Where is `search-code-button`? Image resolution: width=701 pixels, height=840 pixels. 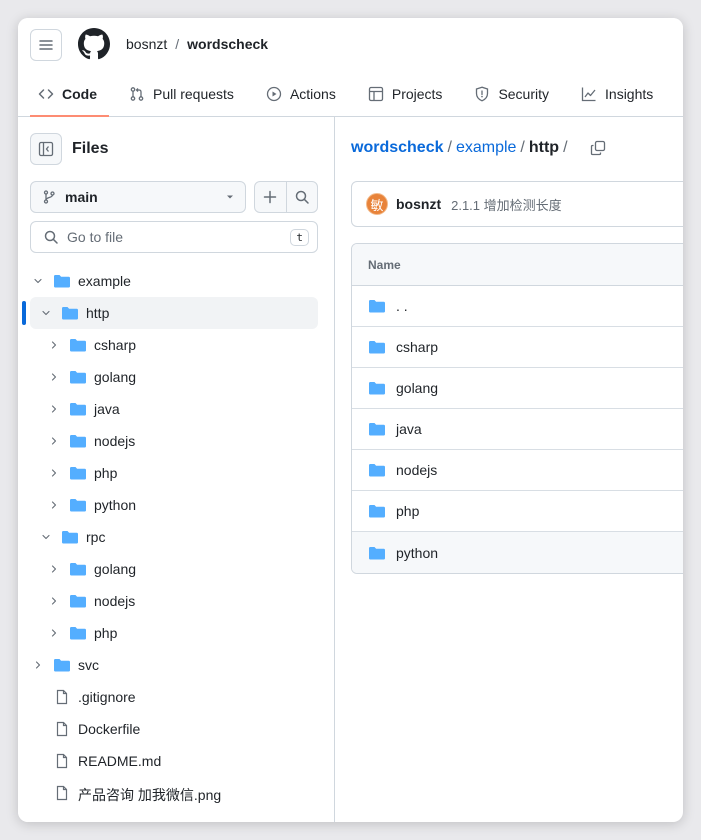 search-code-button is located at coordinates (301, 197).